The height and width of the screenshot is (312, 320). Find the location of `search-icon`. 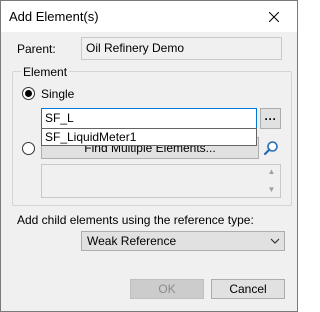

search-icon is located at coordinates (270, 148).